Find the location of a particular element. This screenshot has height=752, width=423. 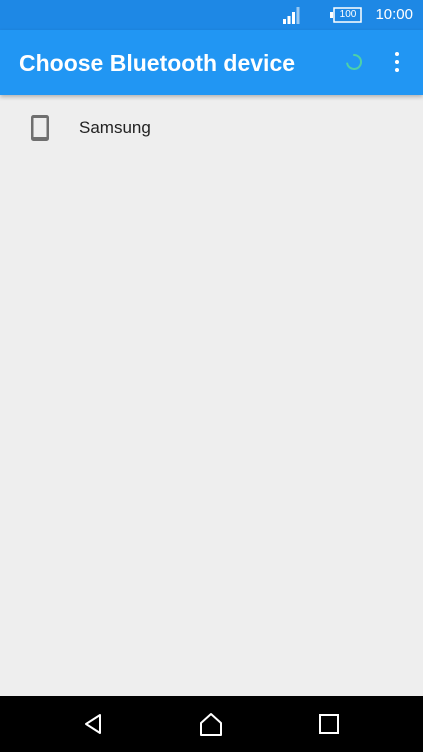

app-bar: Choose Bluetooth device is located at coordinates (211, 62).